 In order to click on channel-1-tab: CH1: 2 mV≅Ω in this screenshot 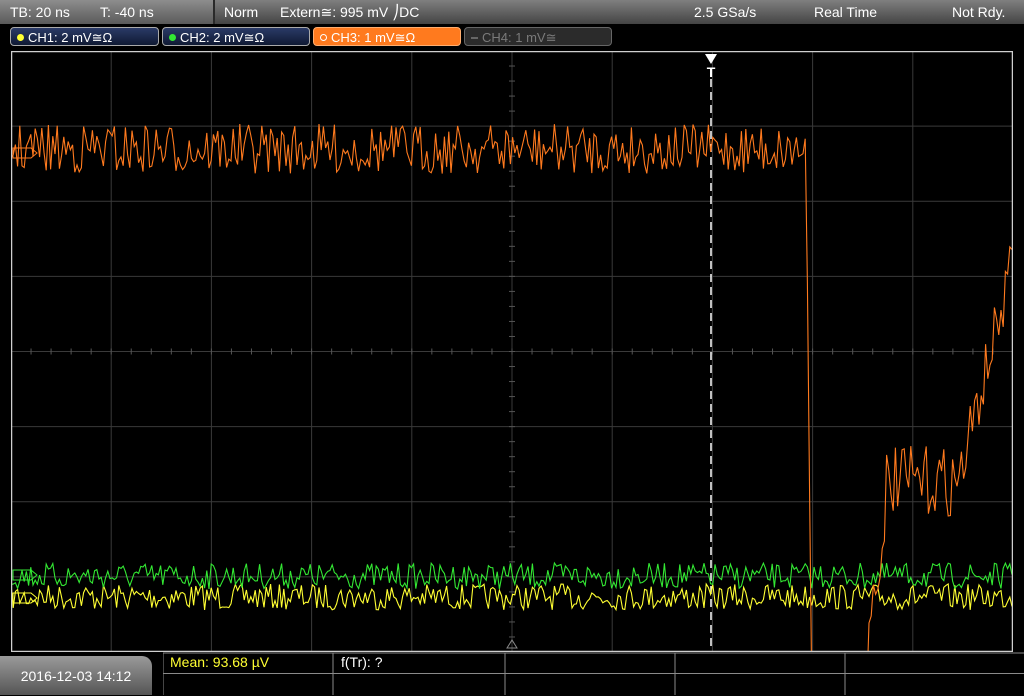, I will do `click(84, 36)`.